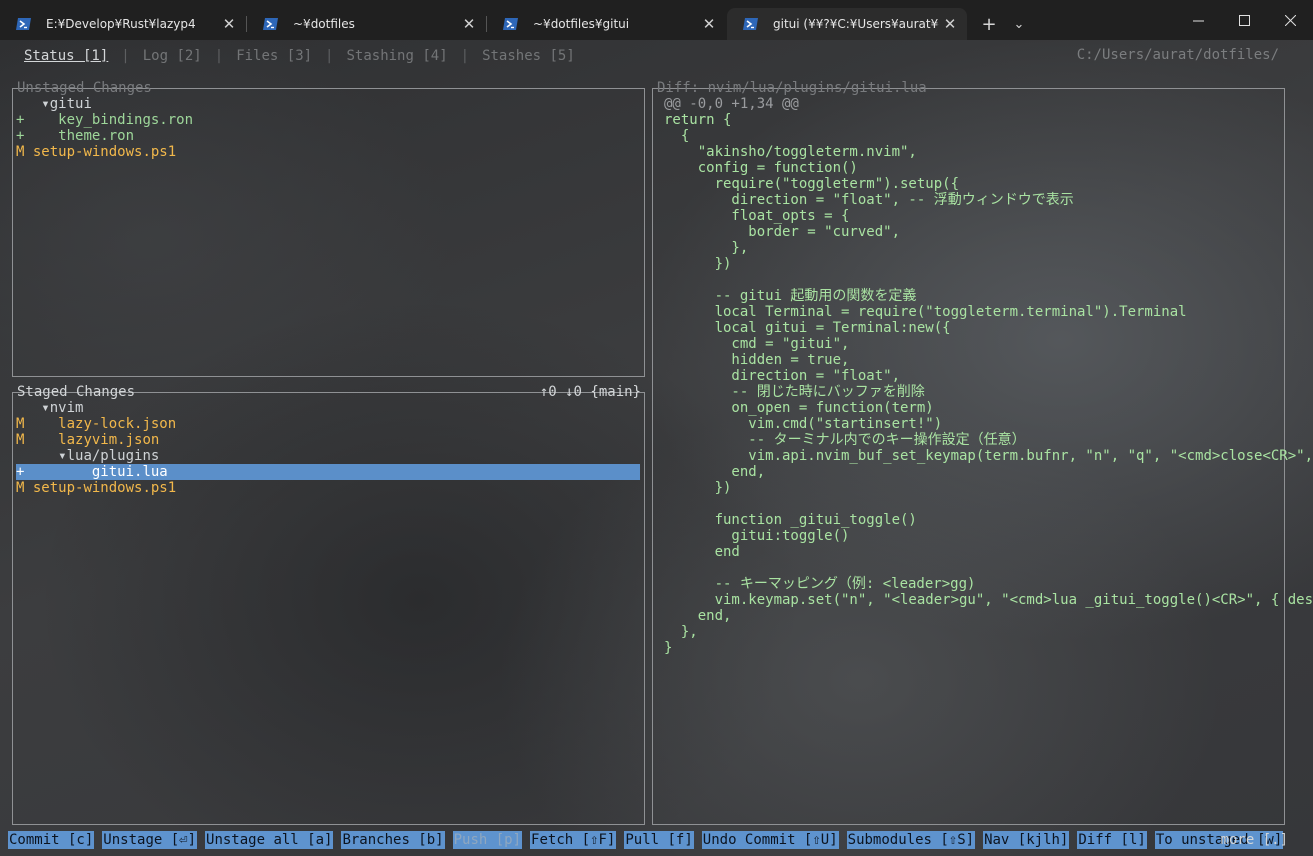 This screenshot has width=1313, height=856. Describe the element at coordinates (366, 24) in the screenshot. I see `tab-dotfiles: ~¥dotfiles ✕` at that location.